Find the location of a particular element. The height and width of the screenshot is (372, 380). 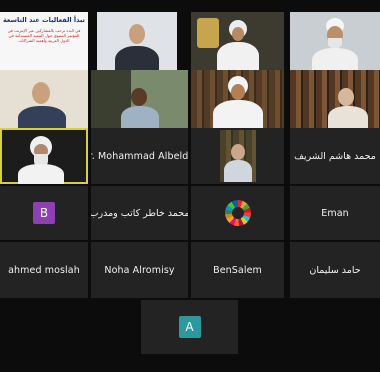

participant-tile-sdg is located at coordinates (237, 213).